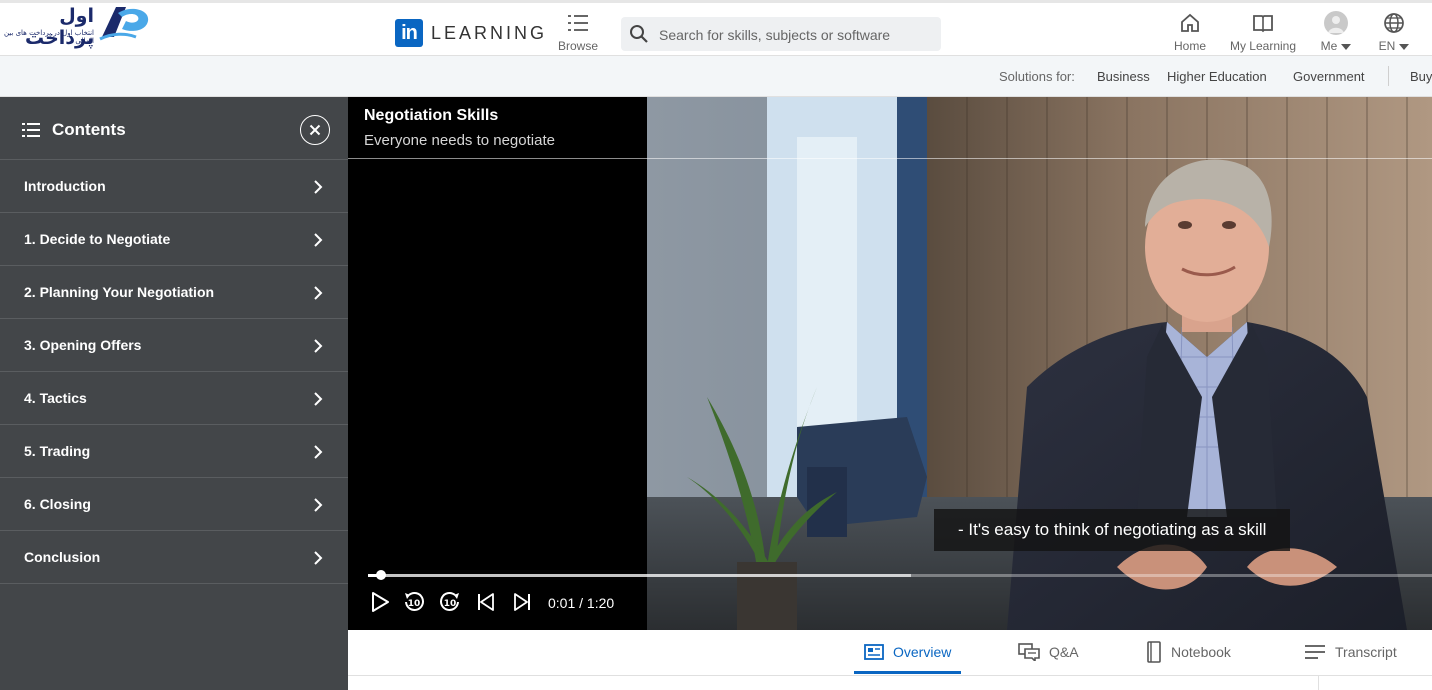  I want to click on rewind-10-icon: 10, so click(414, 602).